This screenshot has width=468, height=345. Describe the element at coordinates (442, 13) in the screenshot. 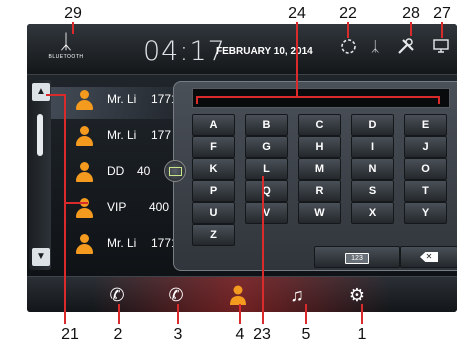

I see `callout-27: 27` at that location.